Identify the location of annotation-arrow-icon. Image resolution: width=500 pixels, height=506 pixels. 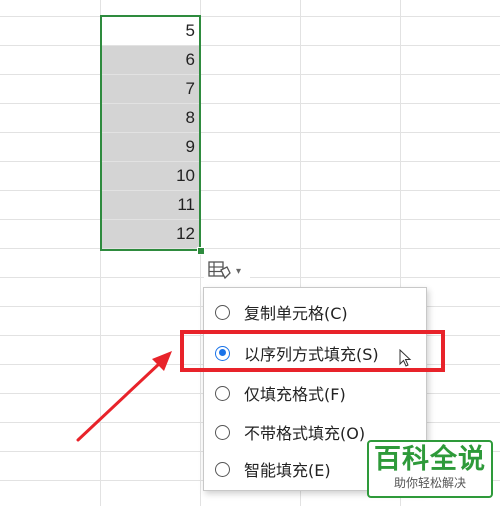
(124, 396).